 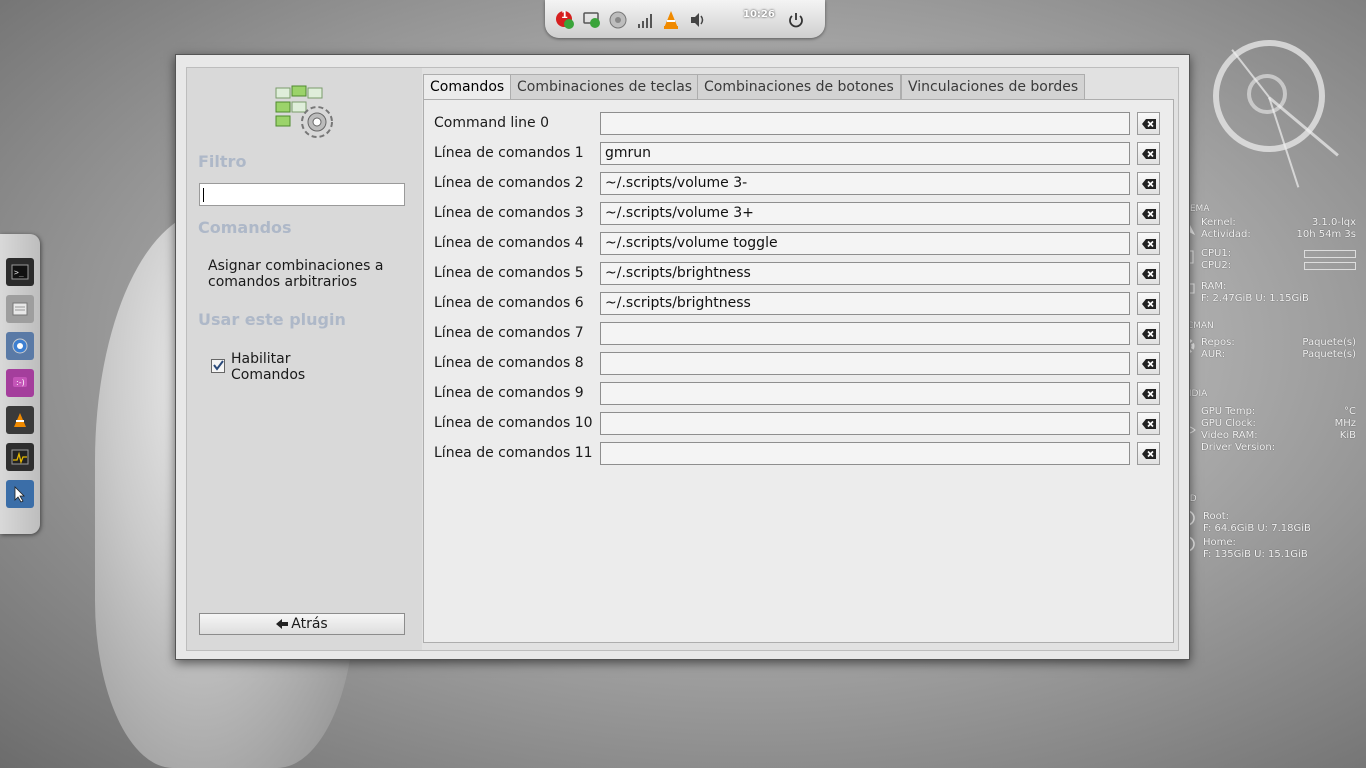 What do you see at coordinates (509, 153) in the screenshot?
I see `command-label: Línea de comandos 1` at bounding box center [509, 153].